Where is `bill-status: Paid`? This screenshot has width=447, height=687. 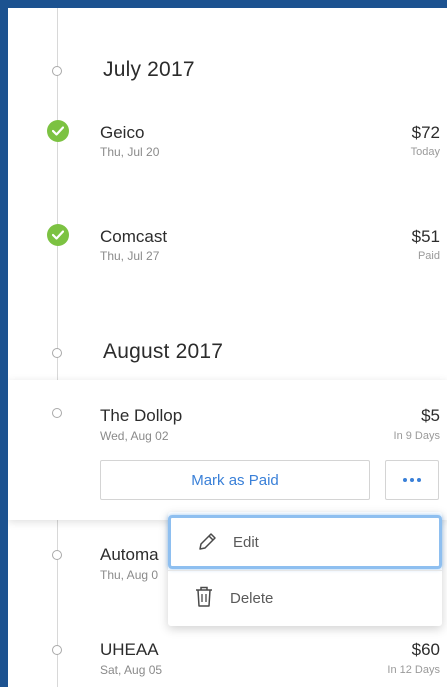
bill-status: Paid is located at coordinates (428, 256).